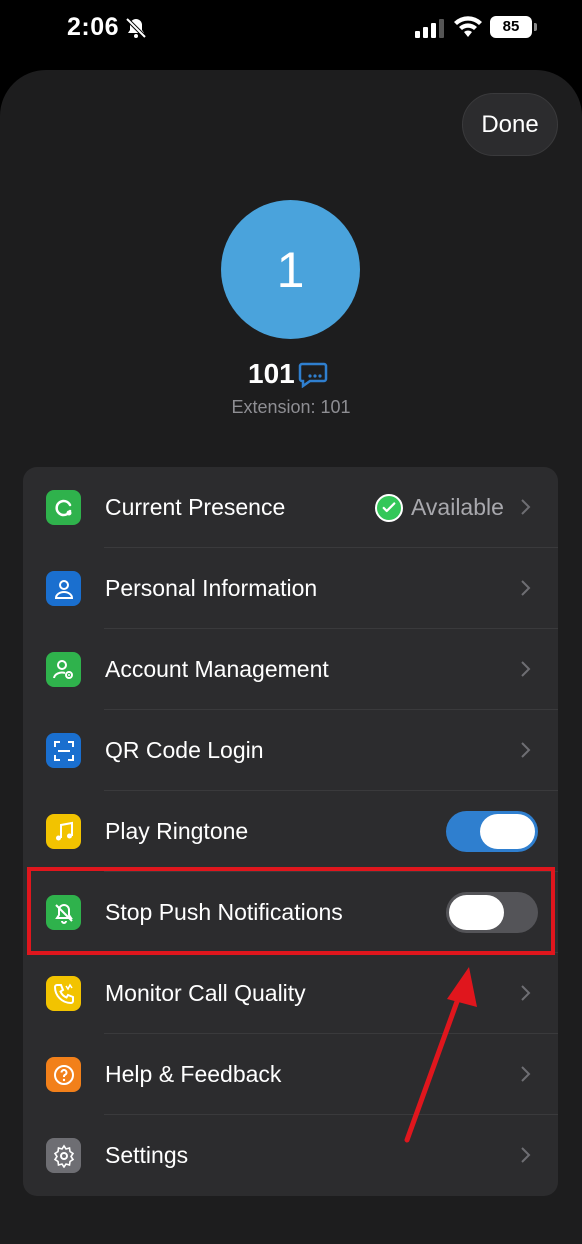 The height and width of the screenshot is (1244, 582). I want to click on chat-icon, so click(313, 375).